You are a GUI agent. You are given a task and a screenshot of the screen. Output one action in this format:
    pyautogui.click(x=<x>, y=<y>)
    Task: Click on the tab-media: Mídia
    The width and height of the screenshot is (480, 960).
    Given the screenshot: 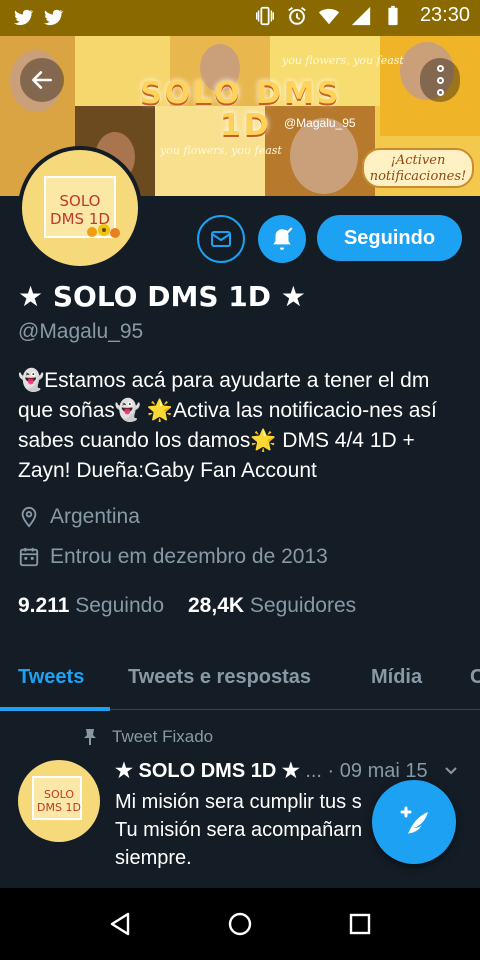 What is the action you would take?
    pyautogui.click(x=396, y=677)
    